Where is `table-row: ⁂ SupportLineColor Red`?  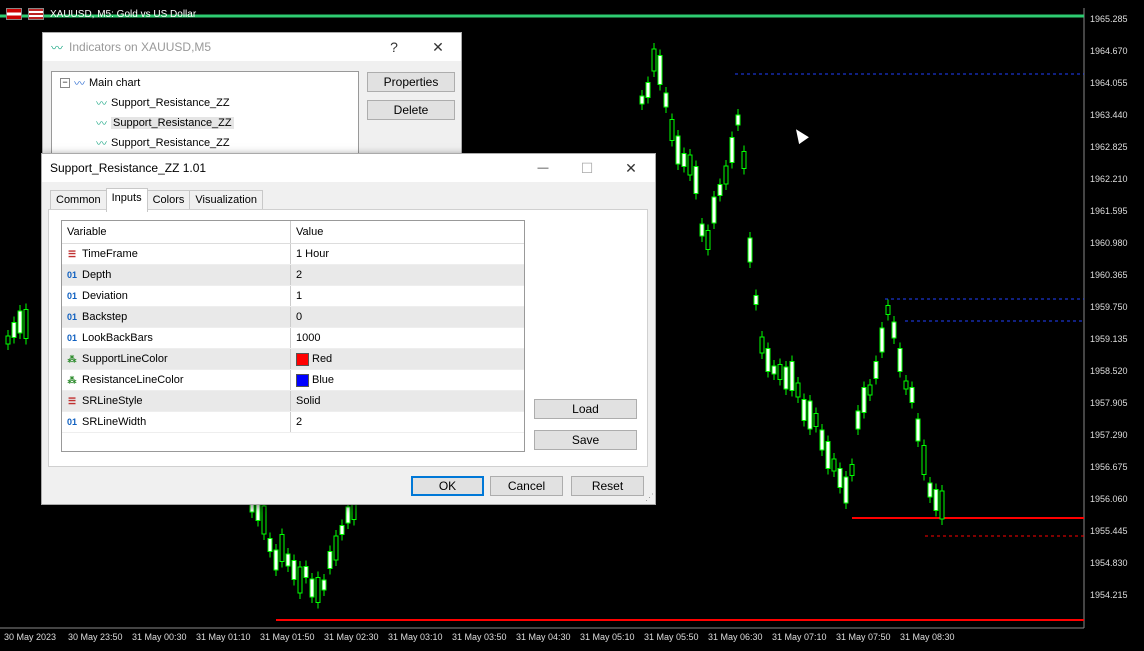
table-row: ⁂ SupportLineColor Red is located at coordinates (293, 359).